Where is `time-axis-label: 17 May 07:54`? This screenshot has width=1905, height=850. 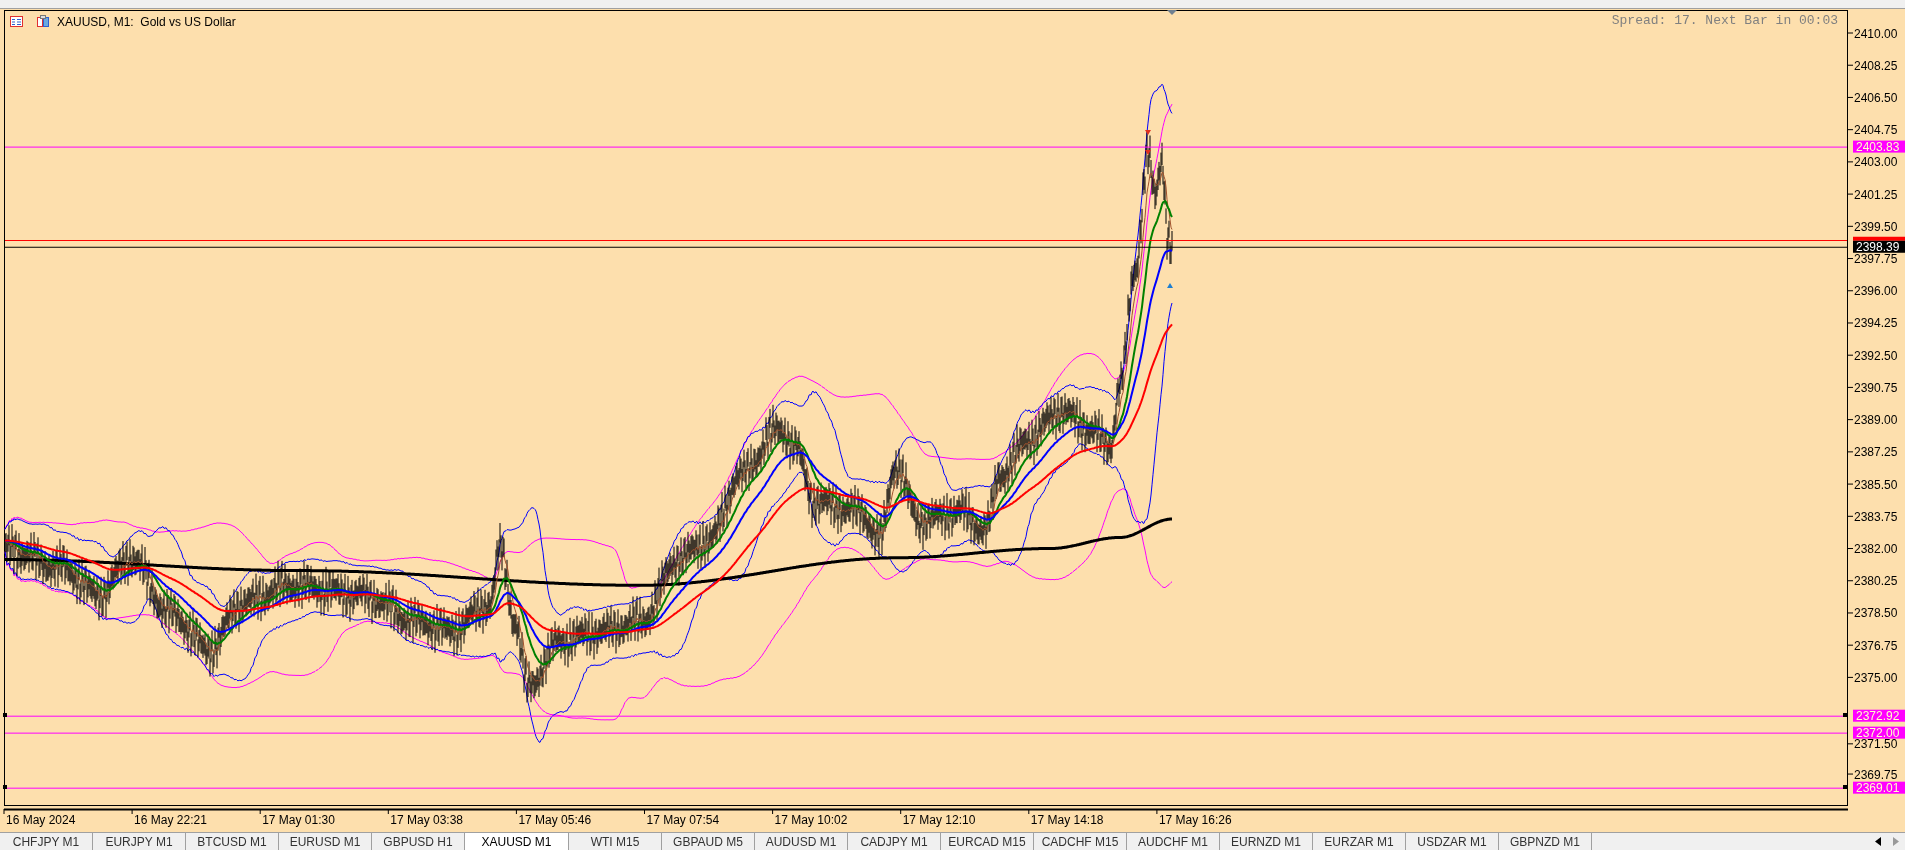
time-axis-label: 17 May 07:54 is located at coordinates (683, 820).